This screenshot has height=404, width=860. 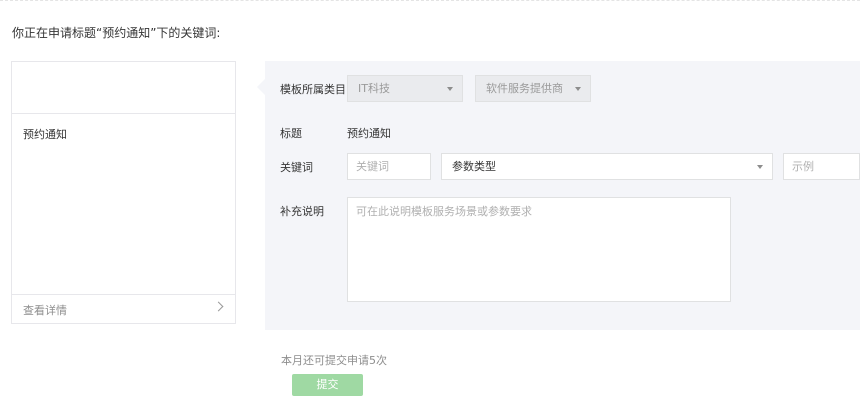 I want to click on category-primary-select: IT科技, so click(x=405, y=88).